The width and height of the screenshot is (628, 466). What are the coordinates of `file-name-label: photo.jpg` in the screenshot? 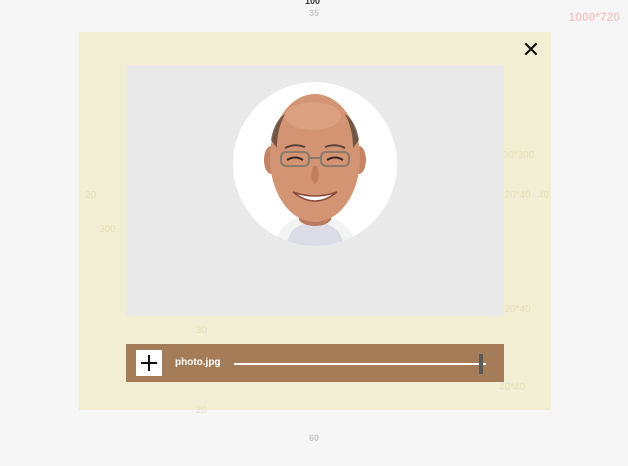 It's located at (198, 362).